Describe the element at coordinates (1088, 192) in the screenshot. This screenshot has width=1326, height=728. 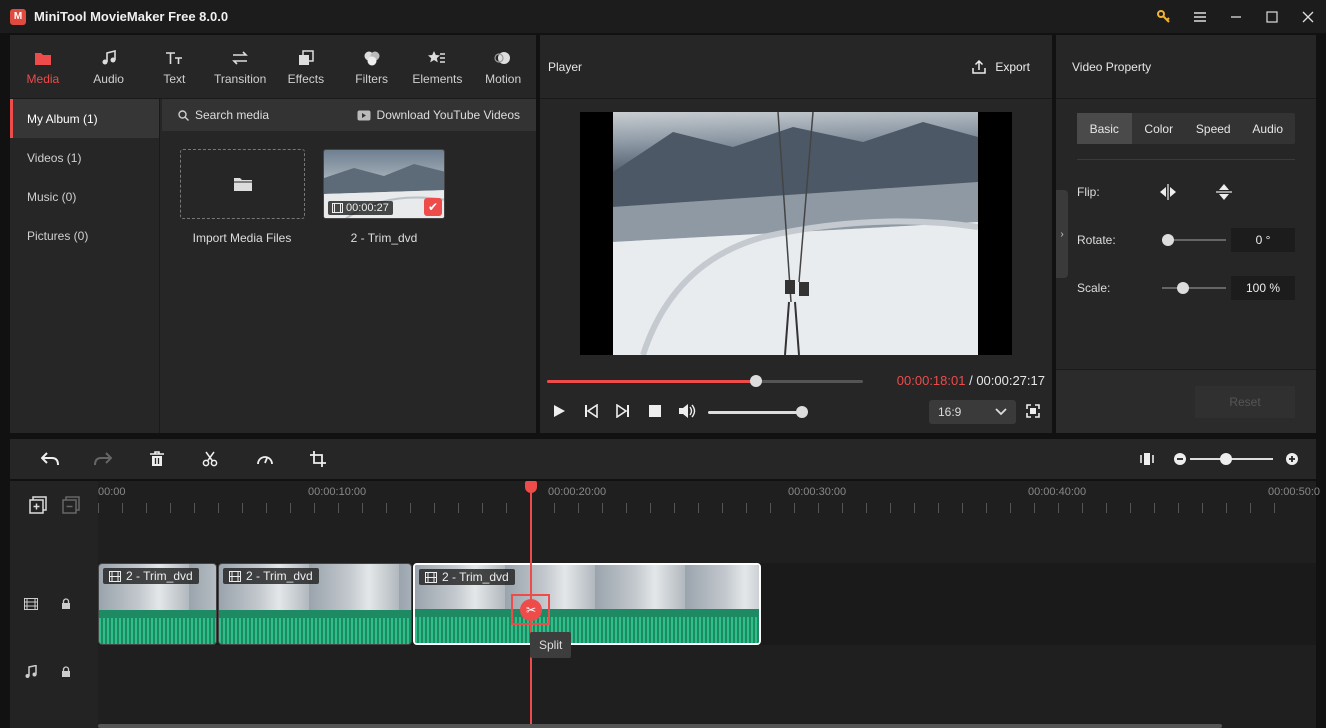
I see `flip-label: Flip:` at that location.